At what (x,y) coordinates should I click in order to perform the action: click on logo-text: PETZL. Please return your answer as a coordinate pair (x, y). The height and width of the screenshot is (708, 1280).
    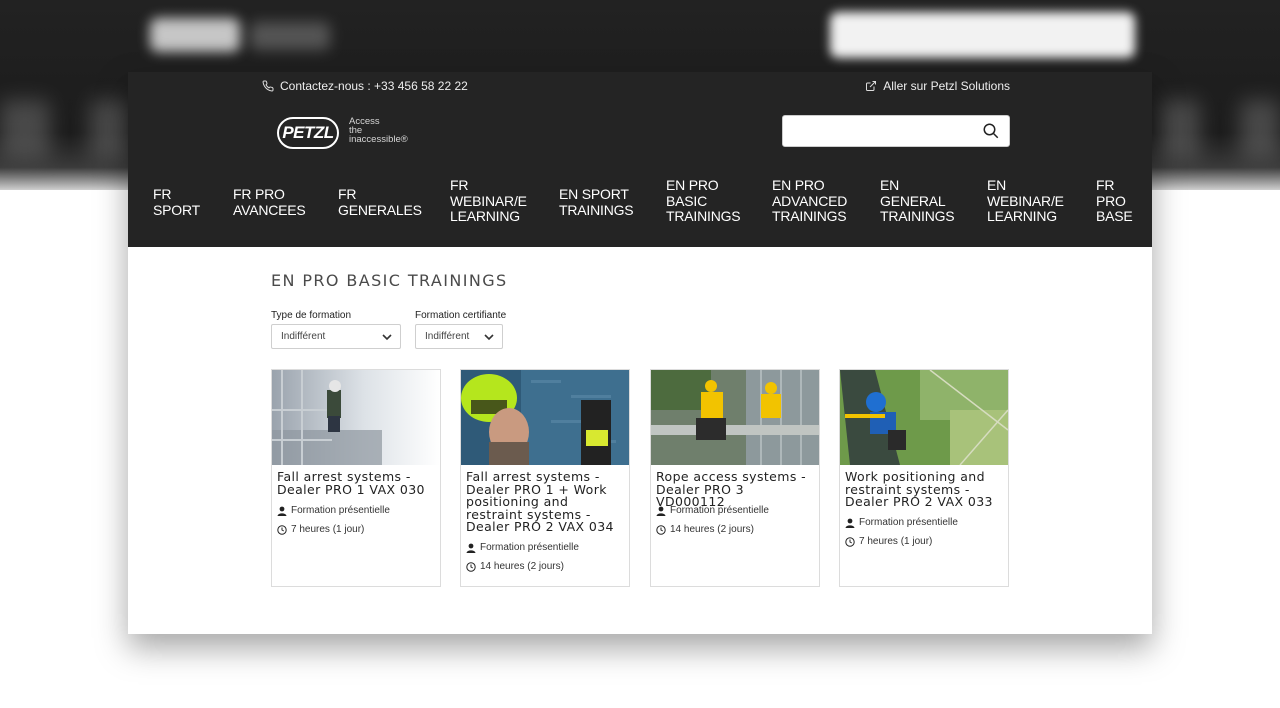
    Looking at the image, I should click on (308, 132).